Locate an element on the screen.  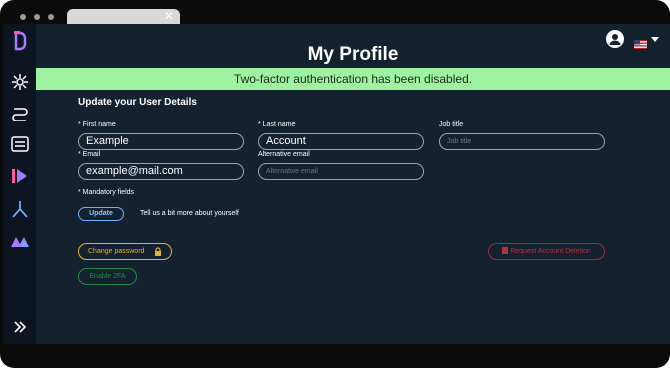
update-button: Update is located at coordinates (101, 214).